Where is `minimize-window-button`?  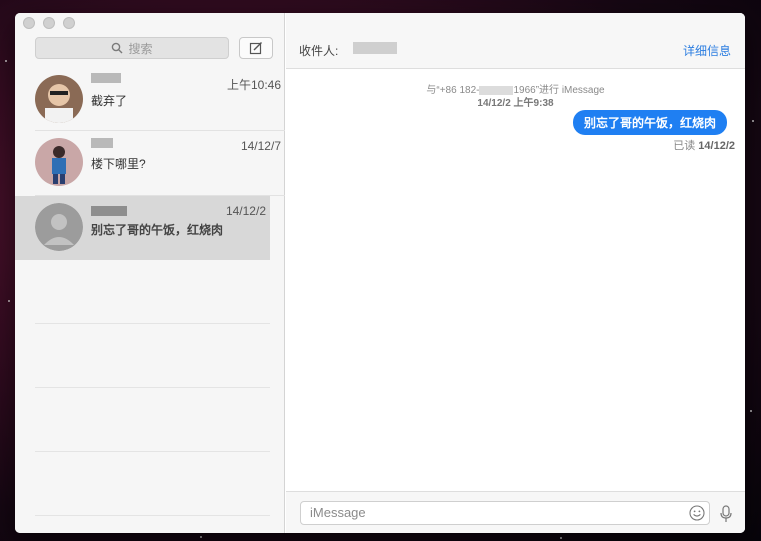 minimize-window-button is located at coordinates (49, 23).